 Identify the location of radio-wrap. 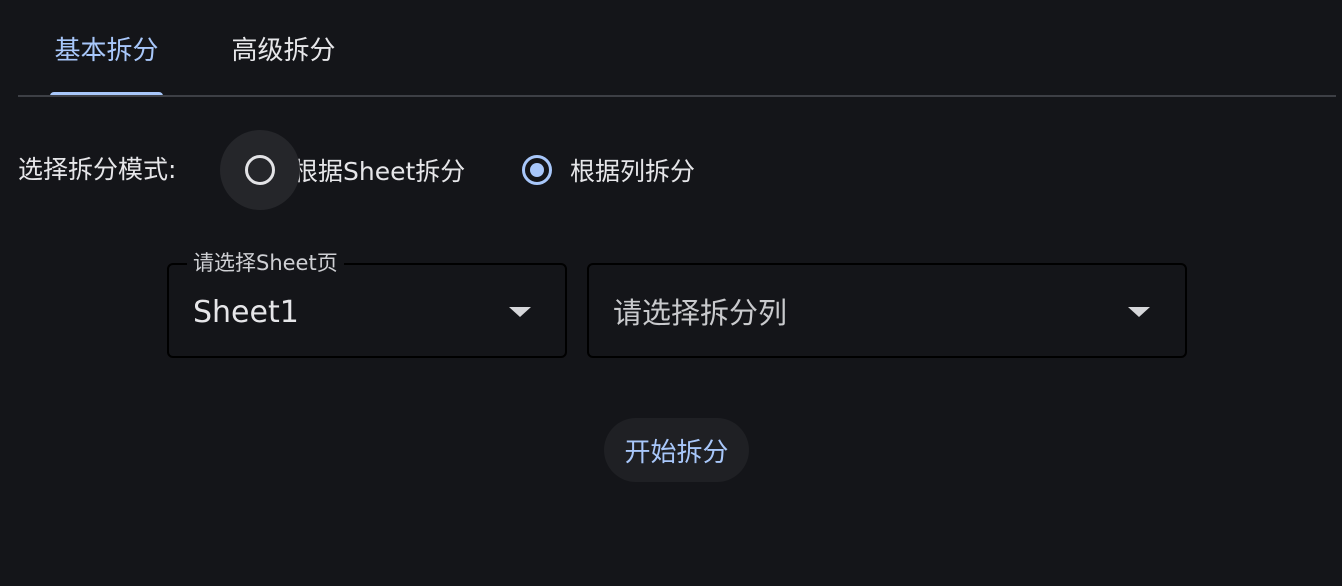
(537, 170).